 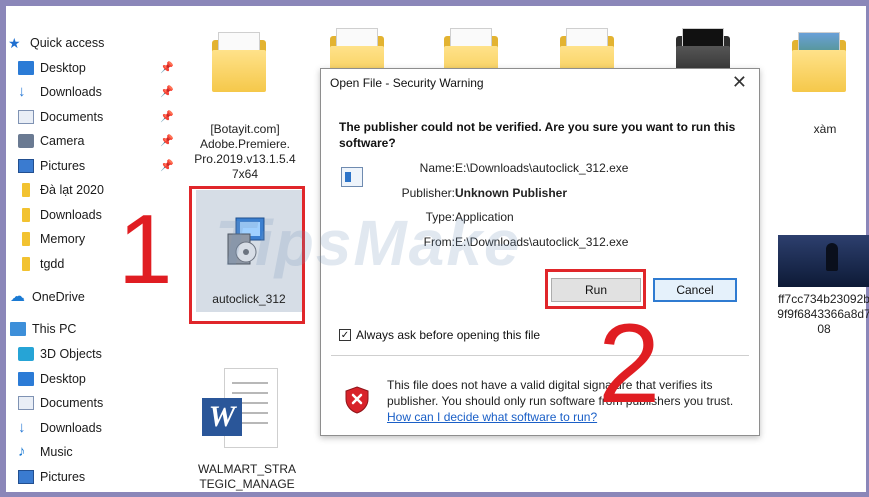 What do you see at coordinates (22, 451) in the screenshot?
I see `music-icon: ♪` at bounding box center [22, 451].